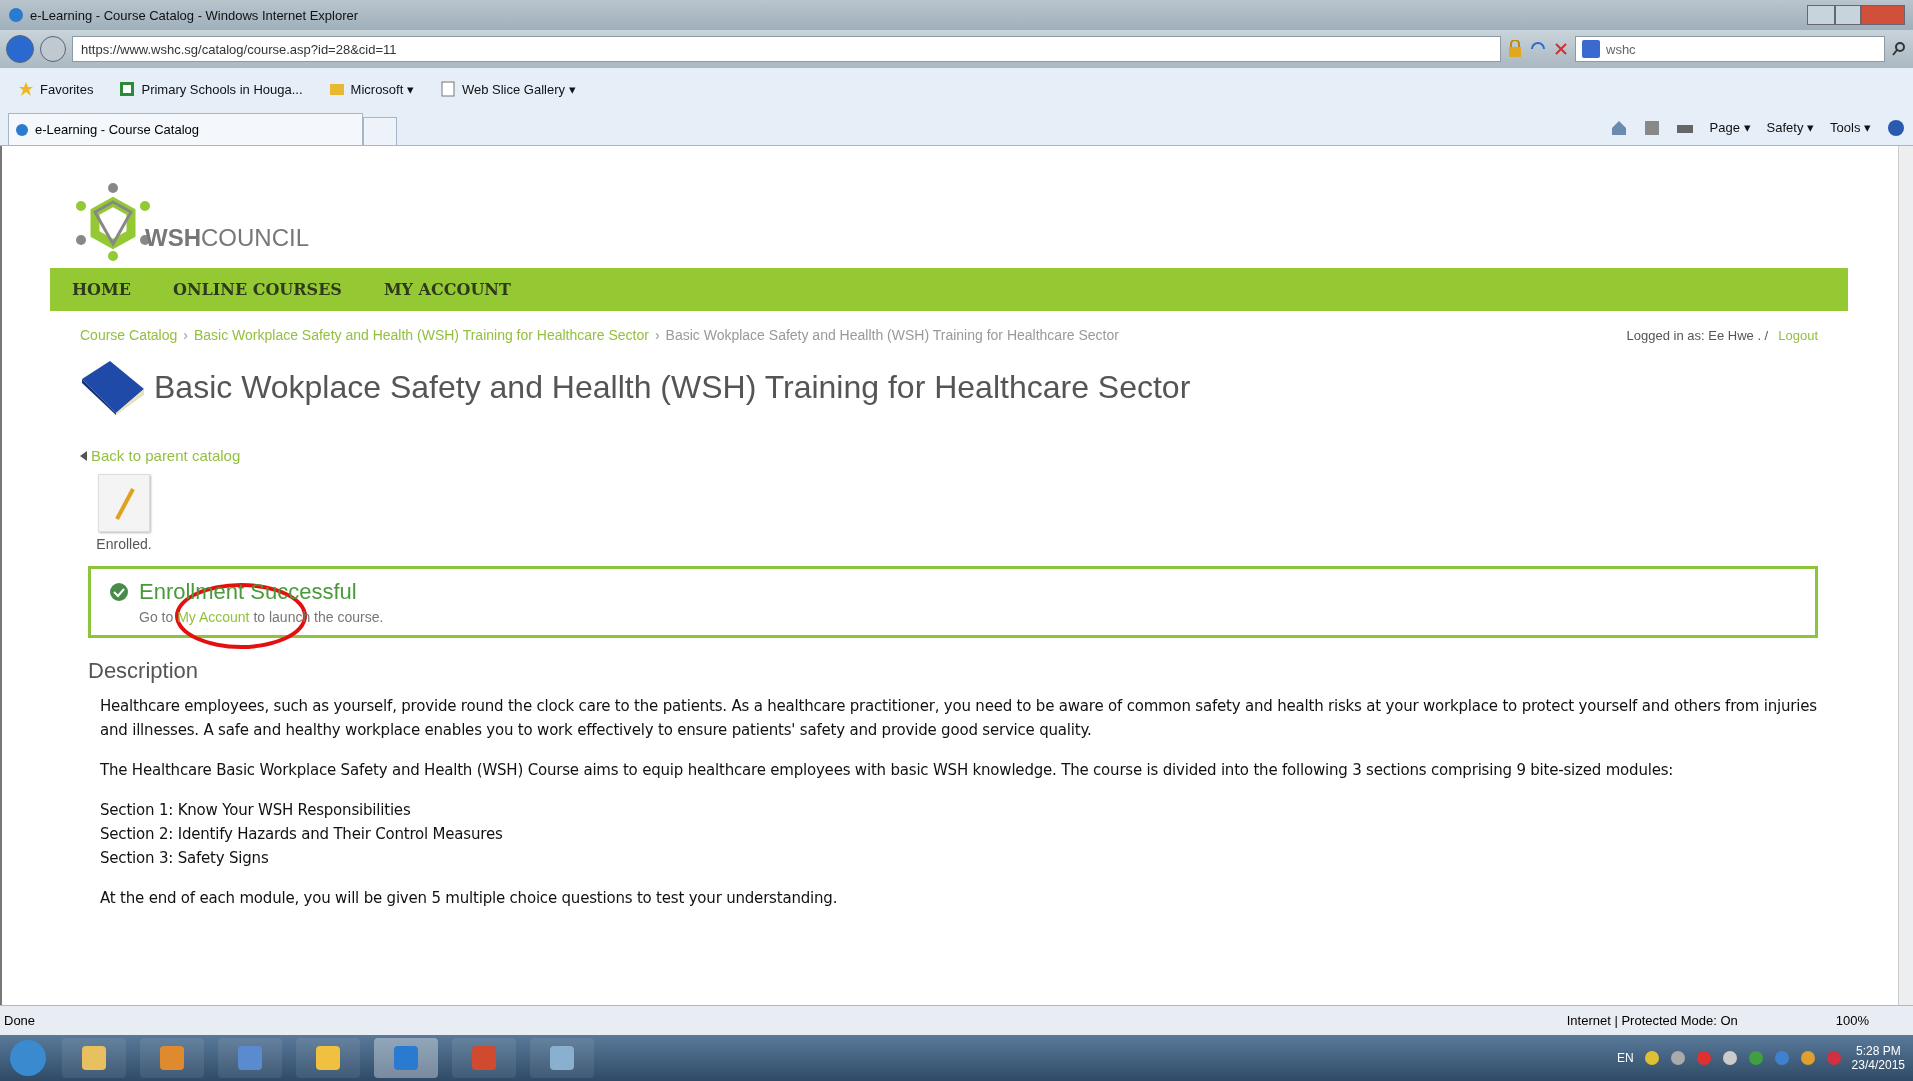  I want to click on command-menu: Safety ▾, so click(1790, 127).